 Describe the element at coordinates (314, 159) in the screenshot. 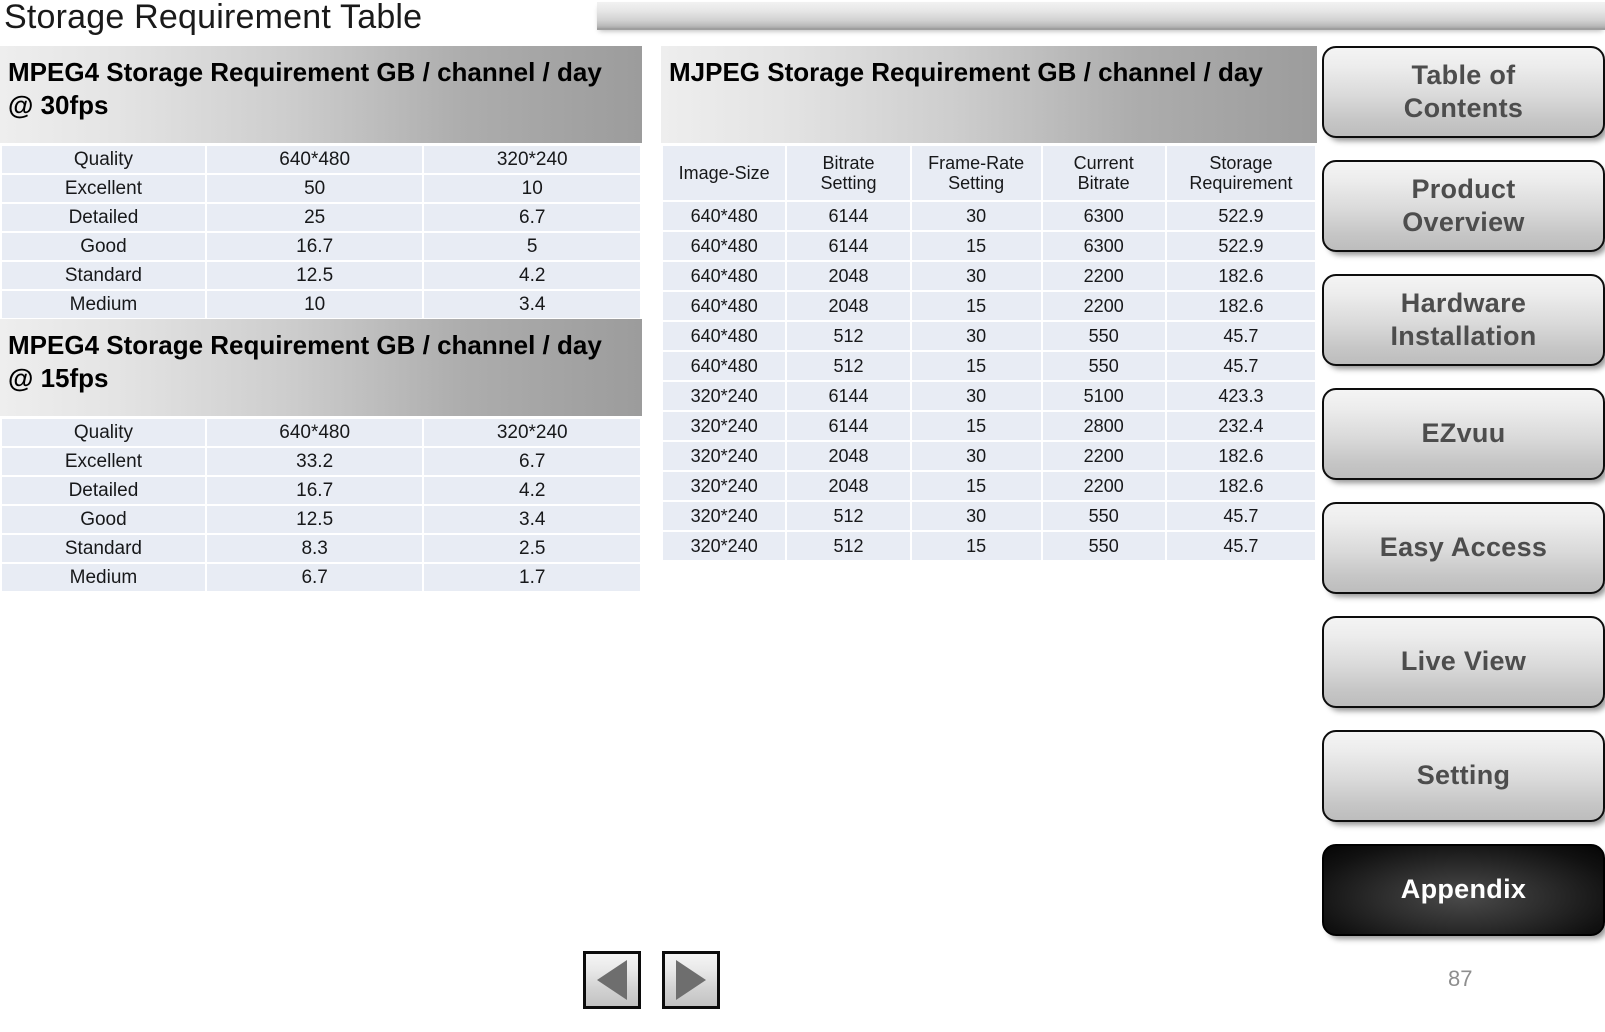

I see `column-header-cell: 640*480` at that location.